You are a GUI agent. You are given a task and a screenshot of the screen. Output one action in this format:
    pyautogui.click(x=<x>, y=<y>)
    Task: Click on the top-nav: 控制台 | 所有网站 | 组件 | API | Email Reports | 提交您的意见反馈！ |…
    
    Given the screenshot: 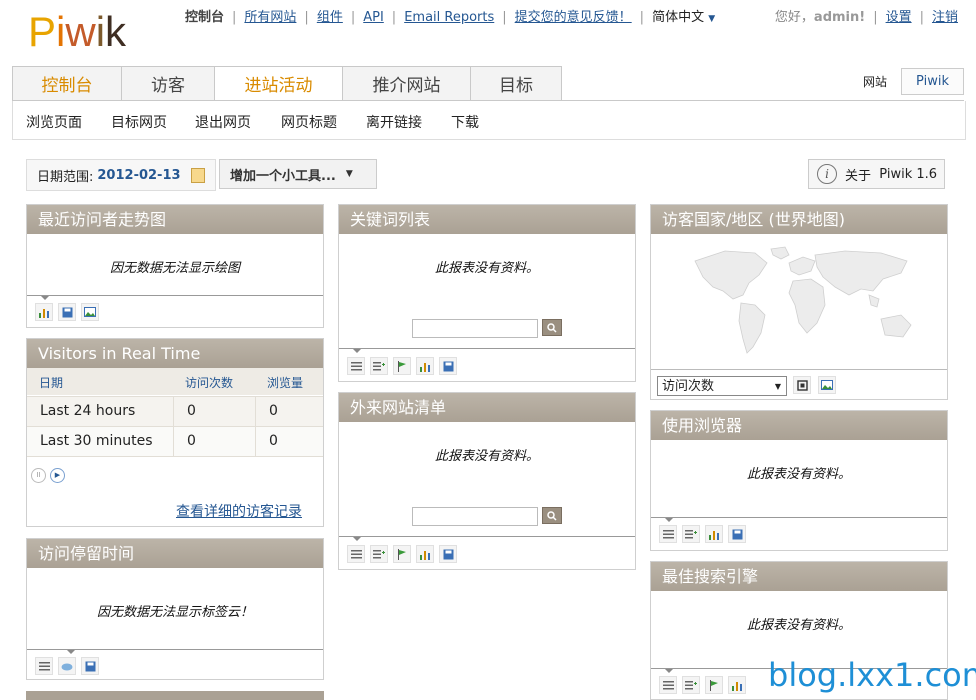 What is the action you would take?
    pyautogui.click(x=450, y=15)
    